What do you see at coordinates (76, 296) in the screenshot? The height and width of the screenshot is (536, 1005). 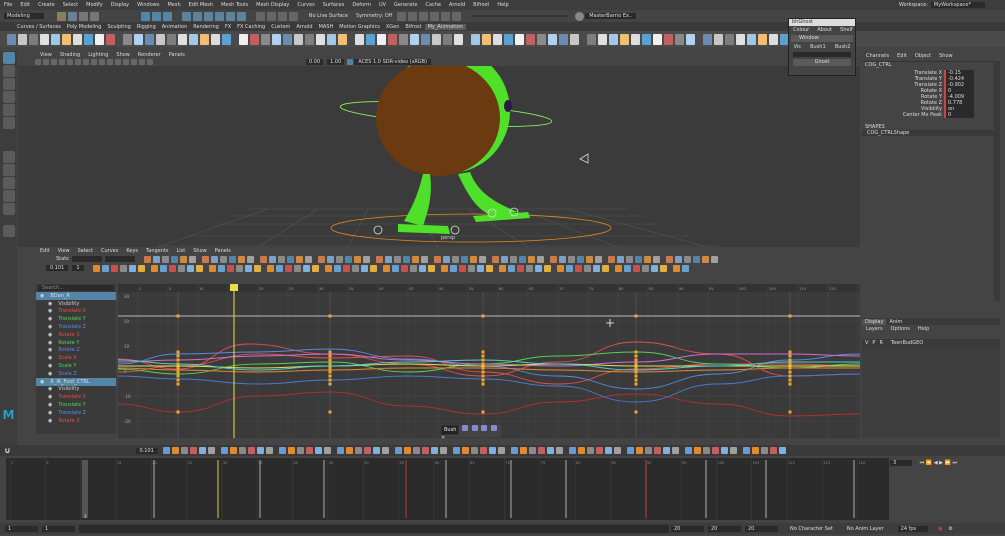 I see `outliner-item: ◉ BDan_R` at bounding box center [76, 296].